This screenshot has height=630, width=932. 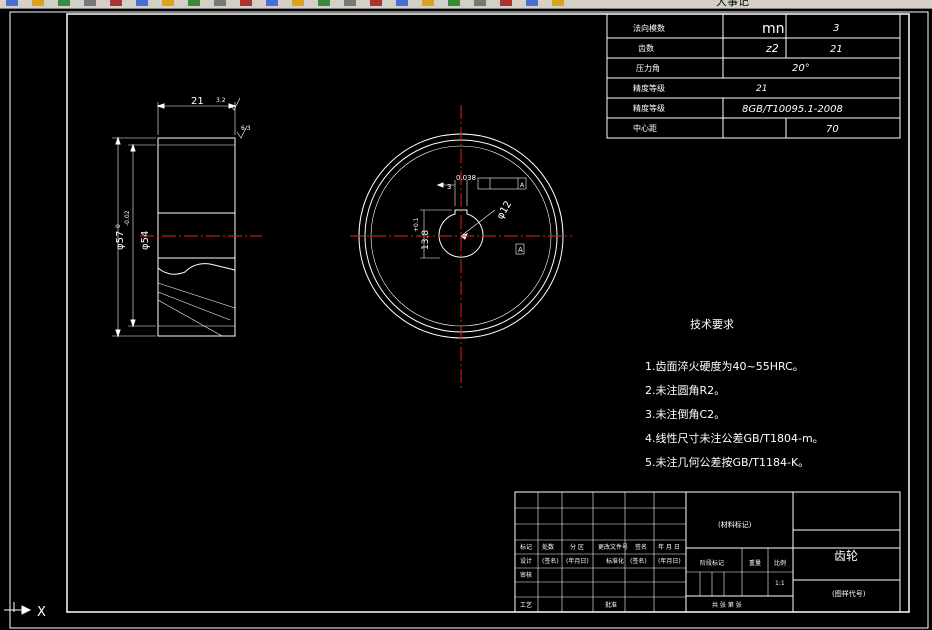 I want to click on dim-outer-tol-upper: 0, so click(x=118, y=226).